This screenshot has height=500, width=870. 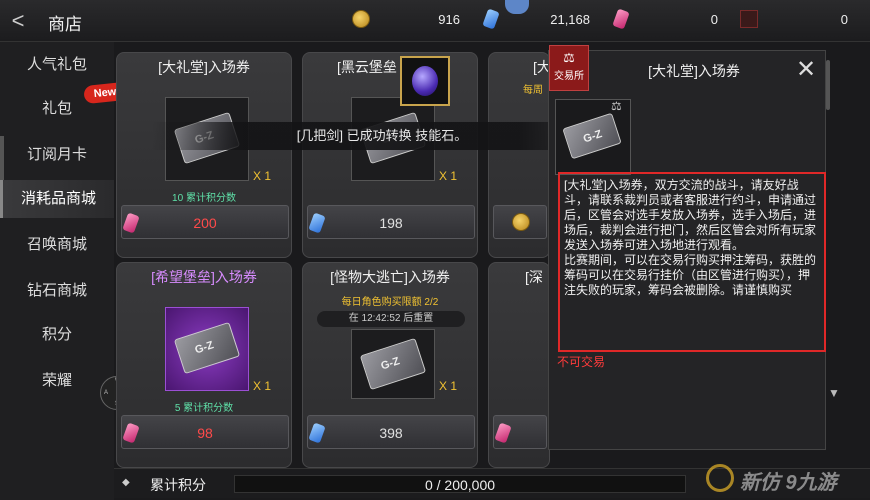 What do you see at coordinates (449, 19) in the screenshot?
I see `gold-value: 916` at bounding box center [449, 19].